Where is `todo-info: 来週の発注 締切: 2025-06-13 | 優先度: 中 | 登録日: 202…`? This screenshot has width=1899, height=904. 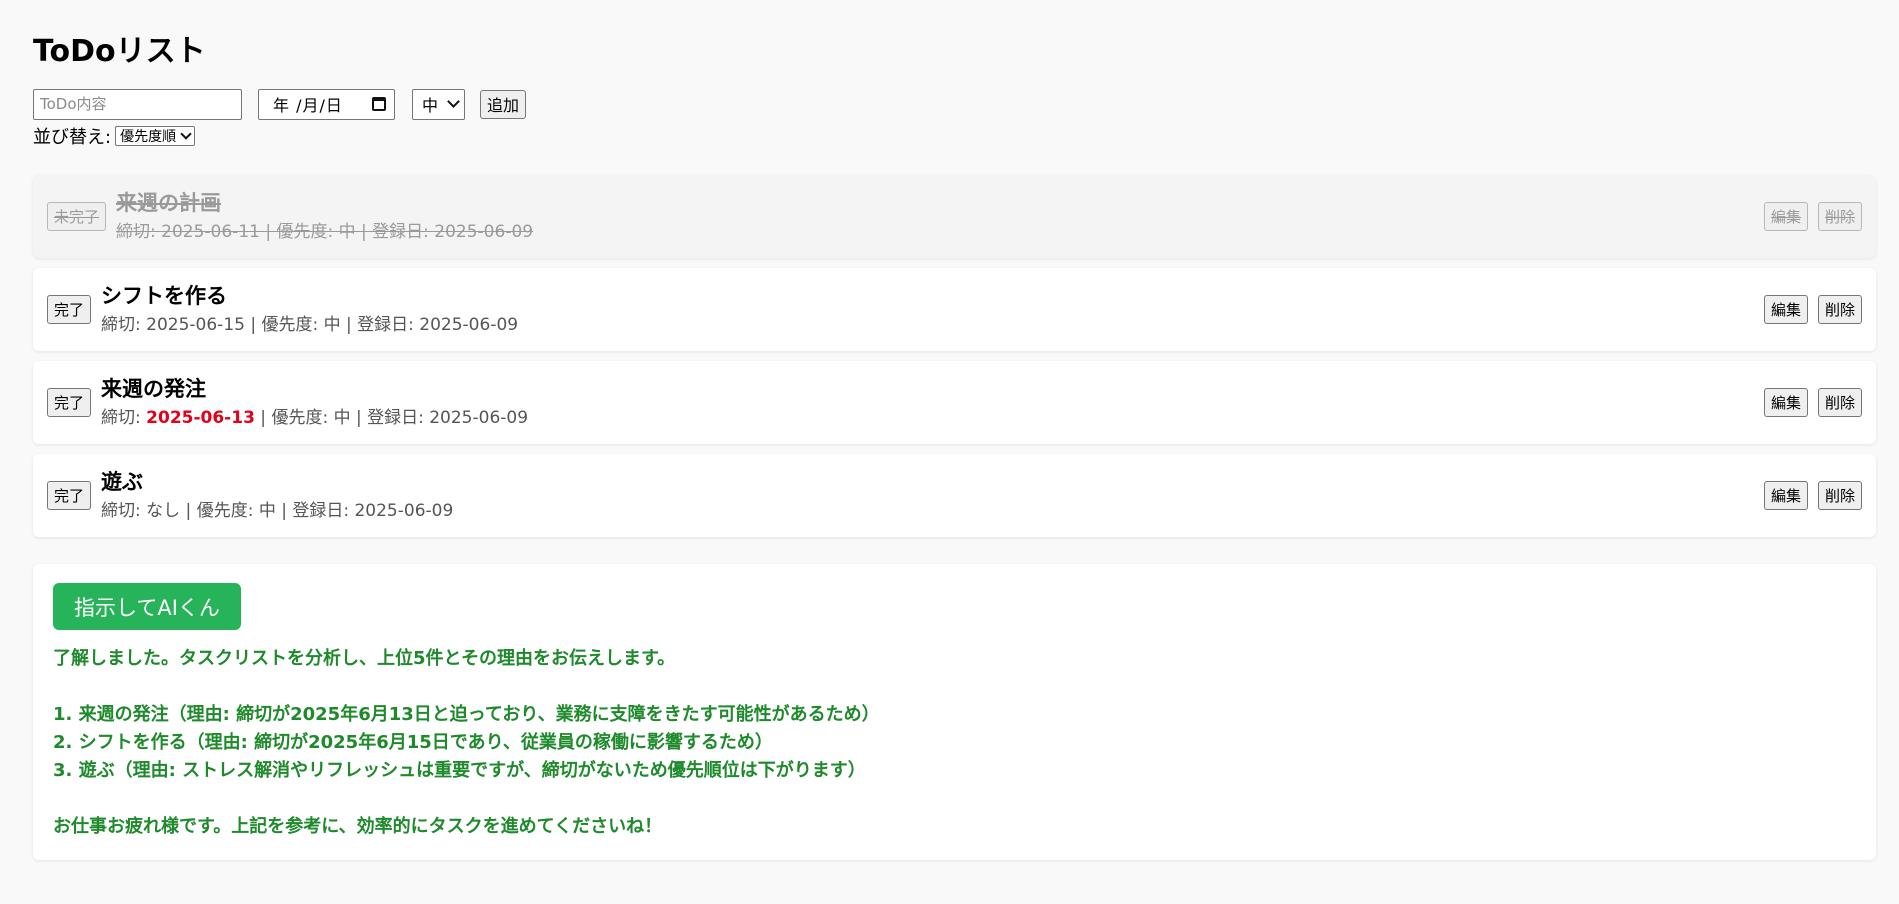
todo-info: 来週の発注 締切: 2025-06-13 | 優先度: 中 | 登録日: 202… is located at coordinates (314, 402).